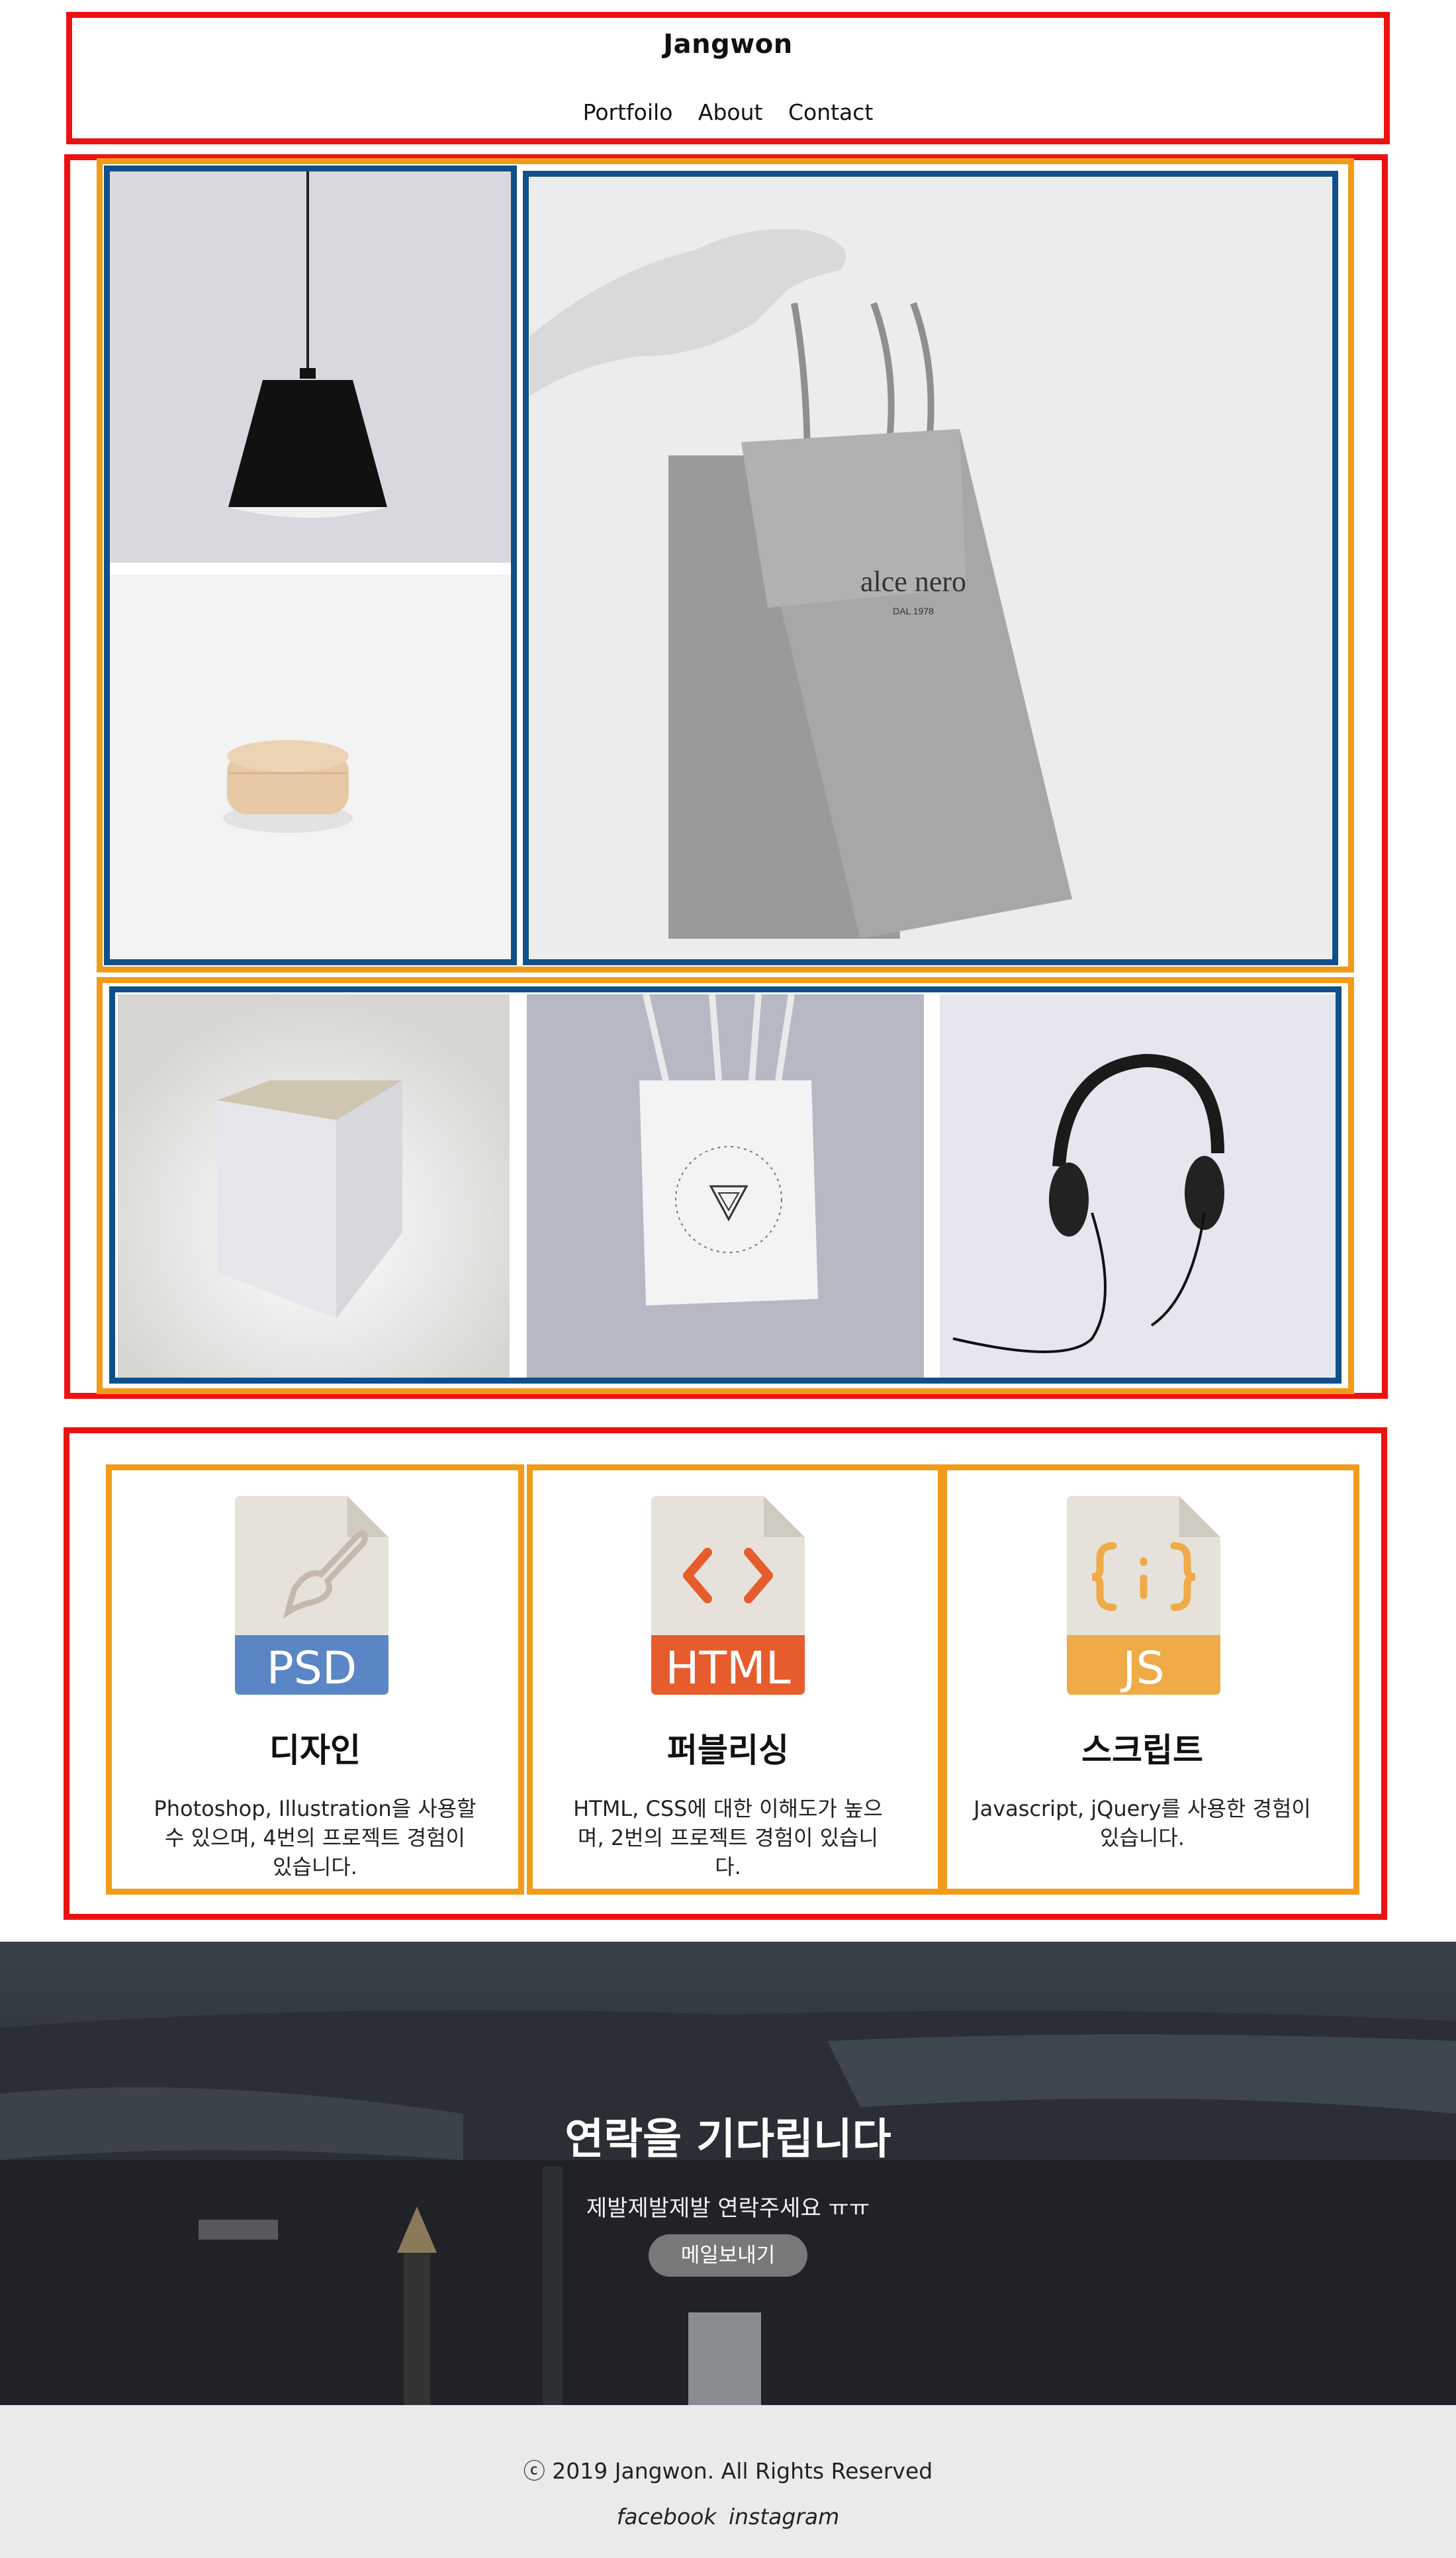  What do you see at coordinates (728, 44) in the screenshot?
I see `site-title: Jangwon` at bounding box center [728, 44].